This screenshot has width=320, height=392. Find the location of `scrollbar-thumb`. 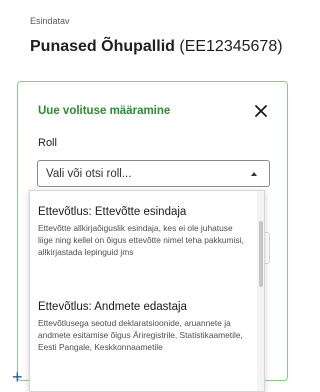

scrollbar-thumb is located at coordinates (261, 254).